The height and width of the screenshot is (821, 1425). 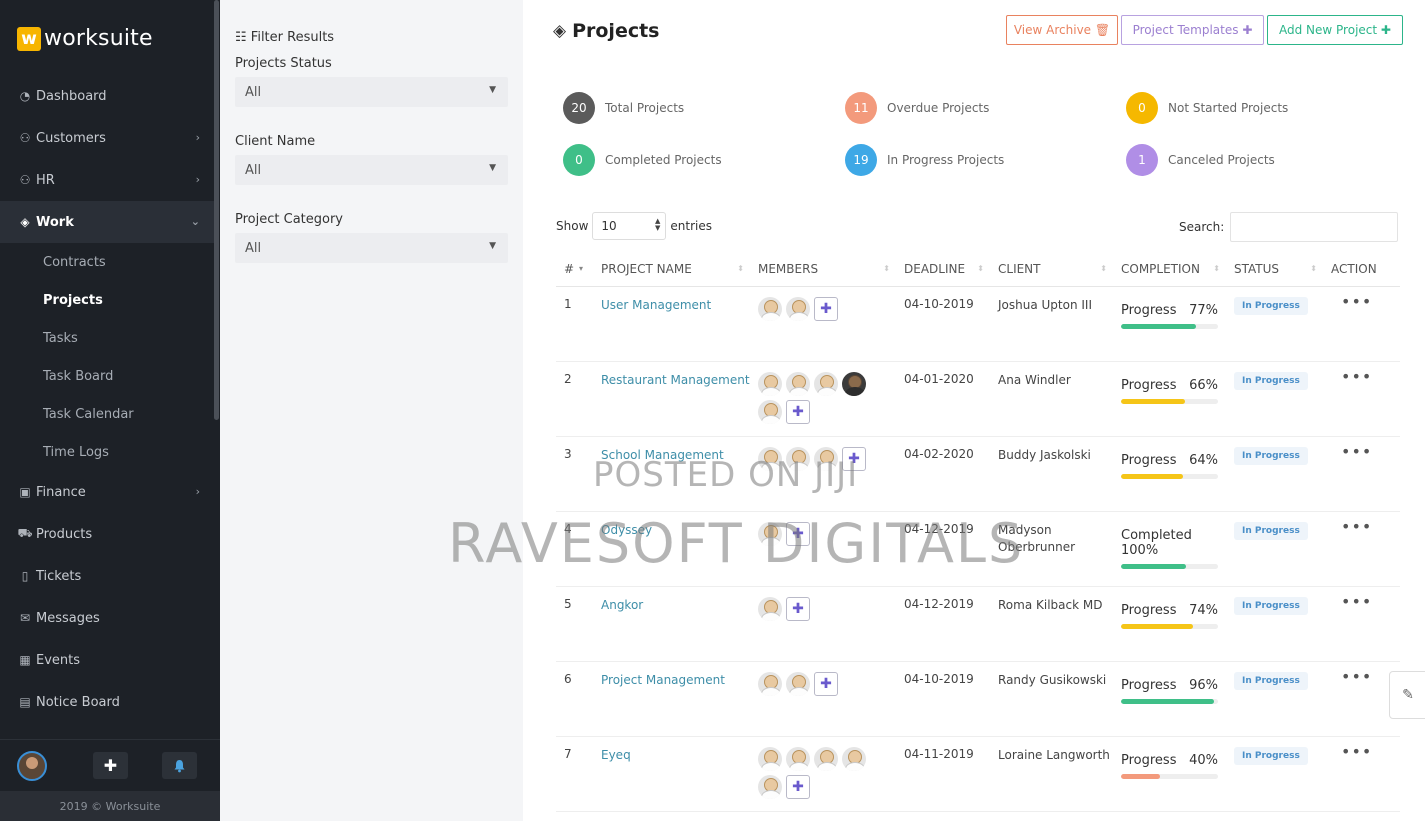 What do you see at coordinates (1062, 30) in the screenshot?
I see `view-archive-button: View Archive 🗑` at bounding box center [1062, 30].